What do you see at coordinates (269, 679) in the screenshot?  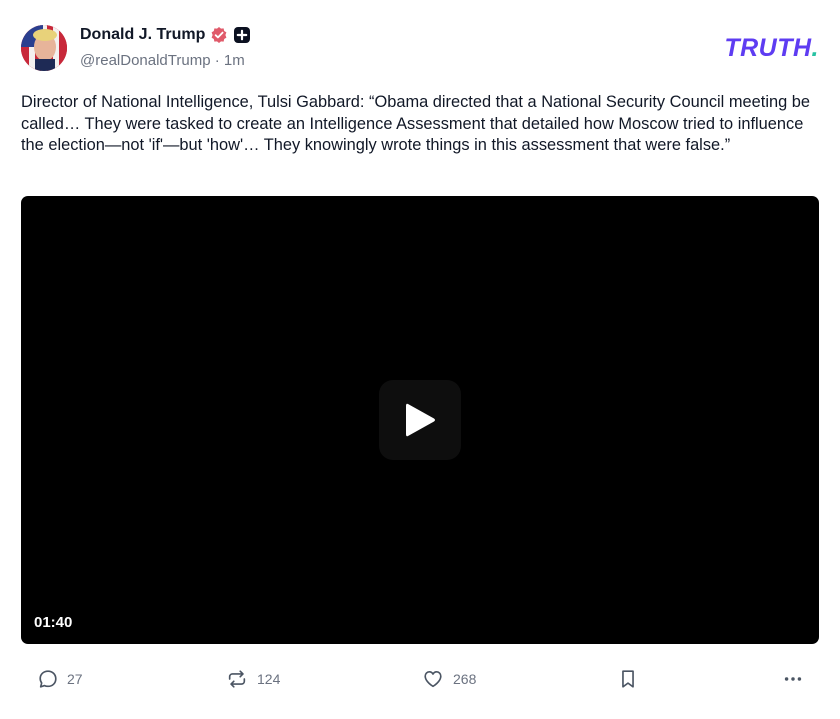 I see `retruth-count: 124` at bounding box center [269, 679].